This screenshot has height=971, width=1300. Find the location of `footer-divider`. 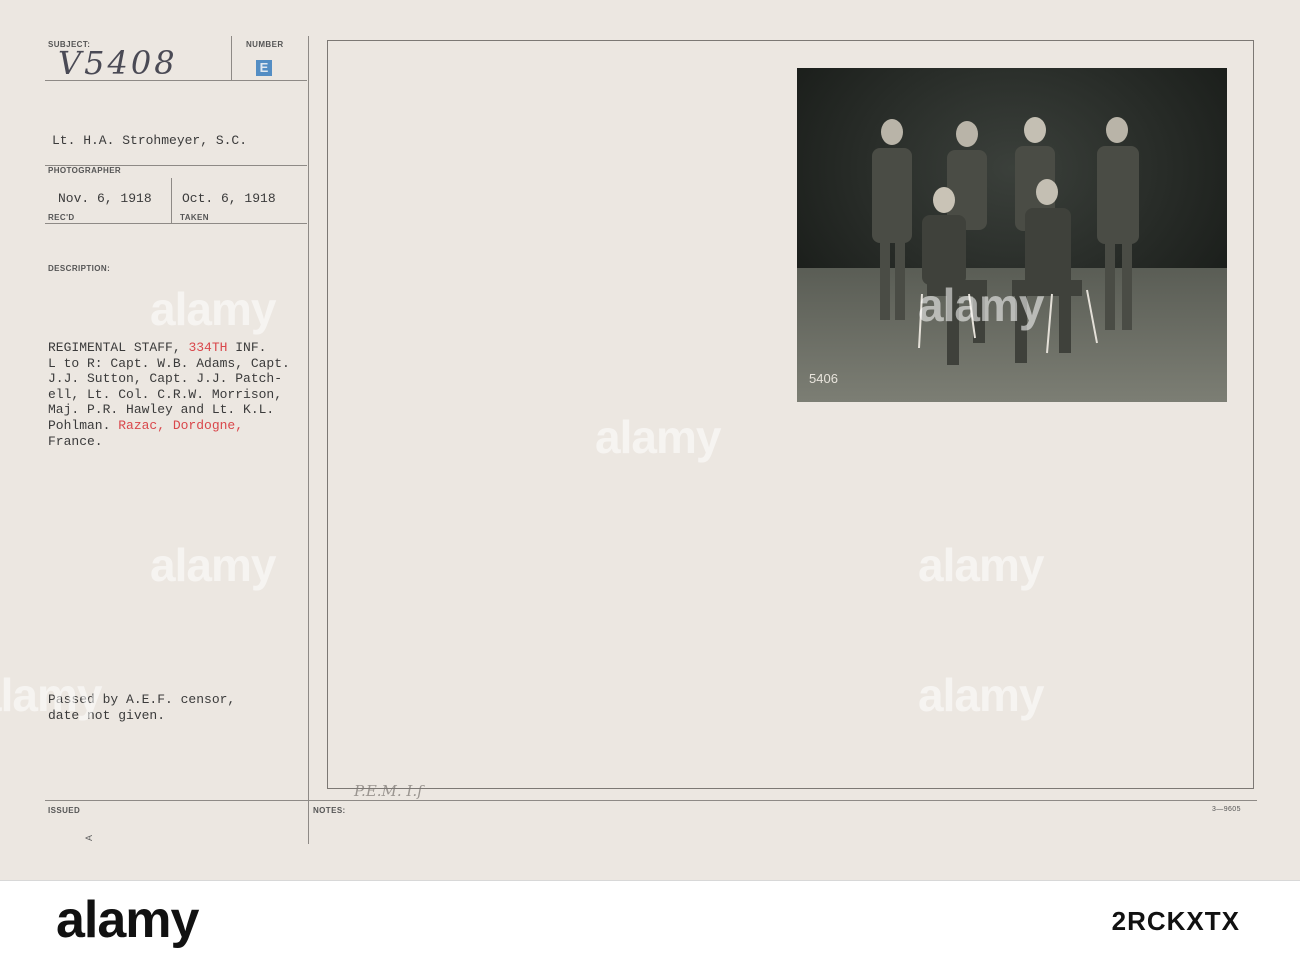

footer-divider is located at coordinates (650, 880).